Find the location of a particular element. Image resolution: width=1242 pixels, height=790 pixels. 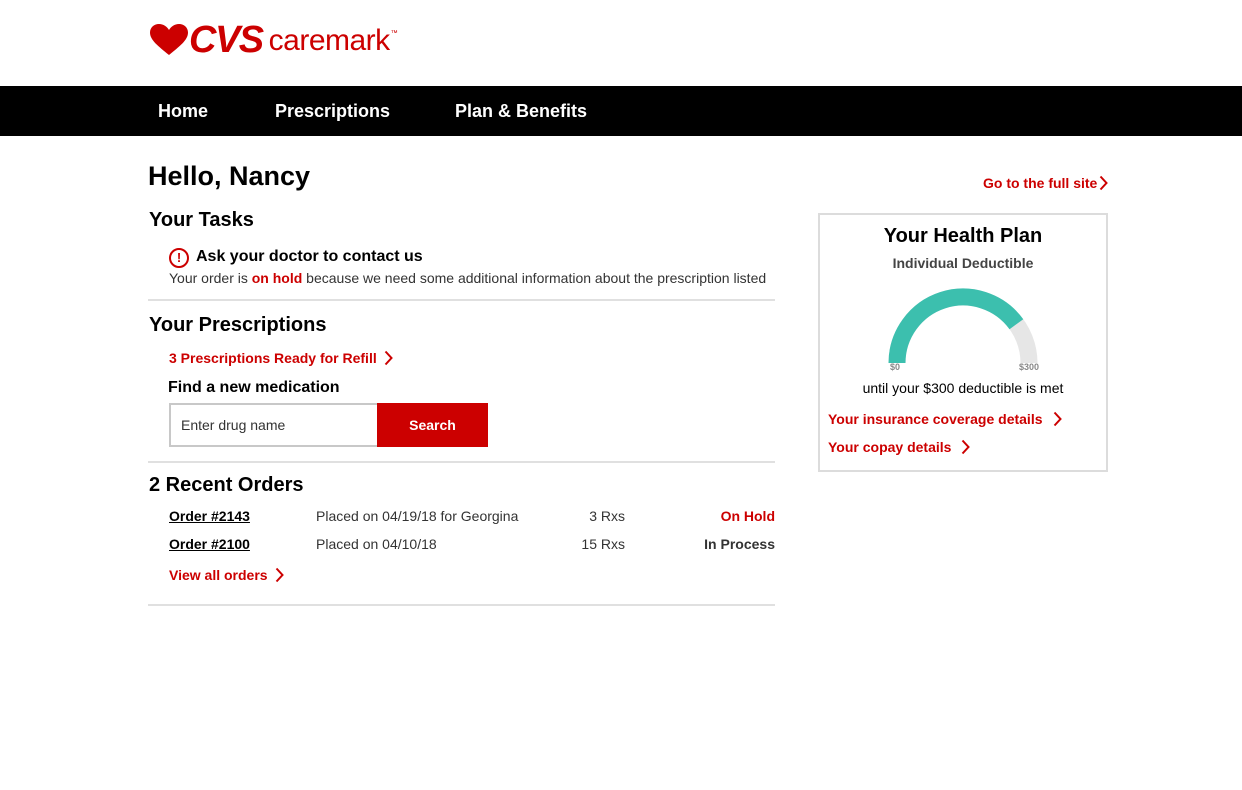

coverage-details-label: Your insurance coverage details is located at coordinates (935, 419).